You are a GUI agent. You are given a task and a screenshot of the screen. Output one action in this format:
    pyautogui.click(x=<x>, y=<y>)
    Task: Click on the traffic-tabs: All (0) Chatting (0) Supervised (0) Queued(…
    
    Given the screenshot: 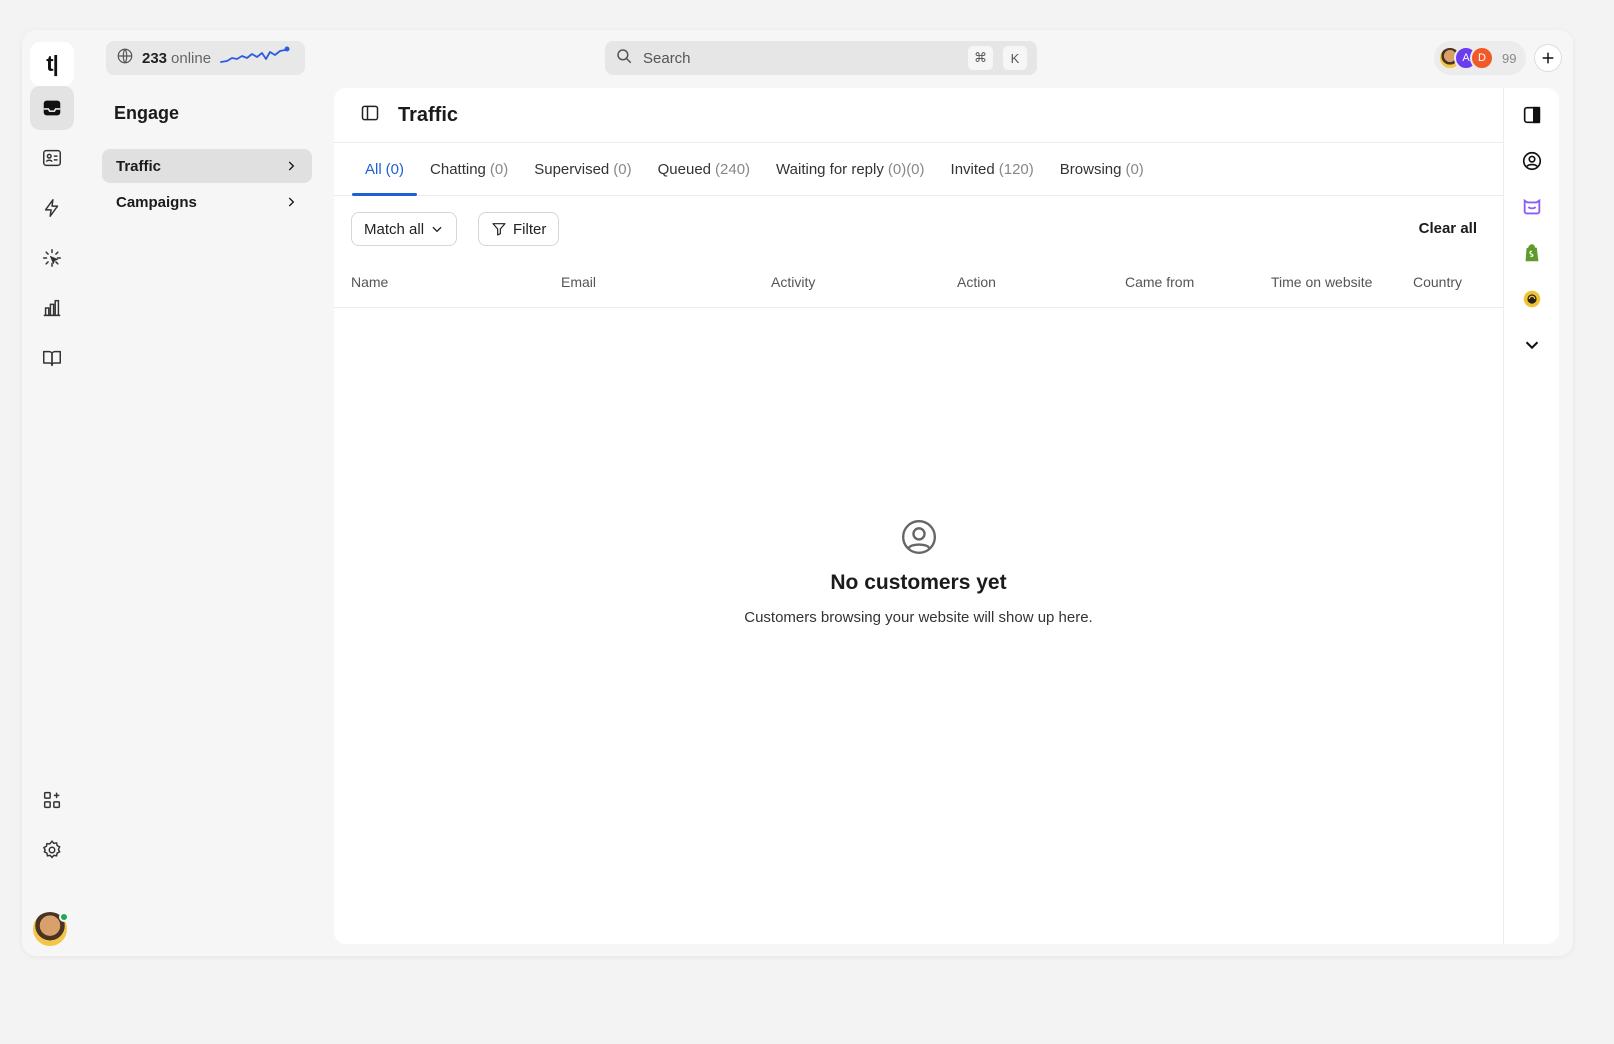 What is the action you would take?
    pyautogui.click(x=918, y=169)
    